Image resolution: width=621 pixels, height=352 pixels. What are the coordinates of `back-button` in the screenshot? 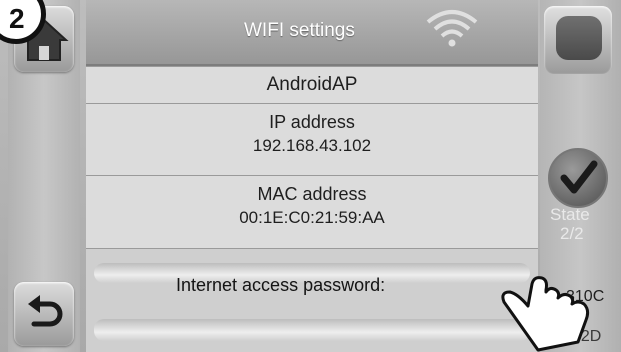 It's located at (44, 314).